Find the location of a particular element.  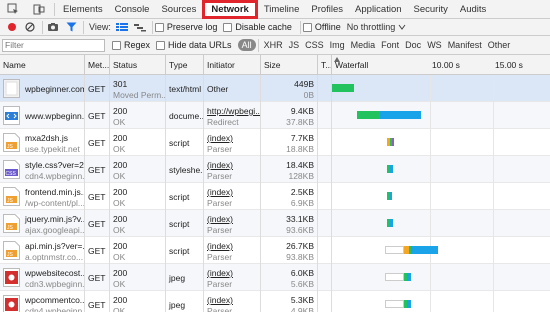

tab-network: Network is located at coordinates (230, 9).